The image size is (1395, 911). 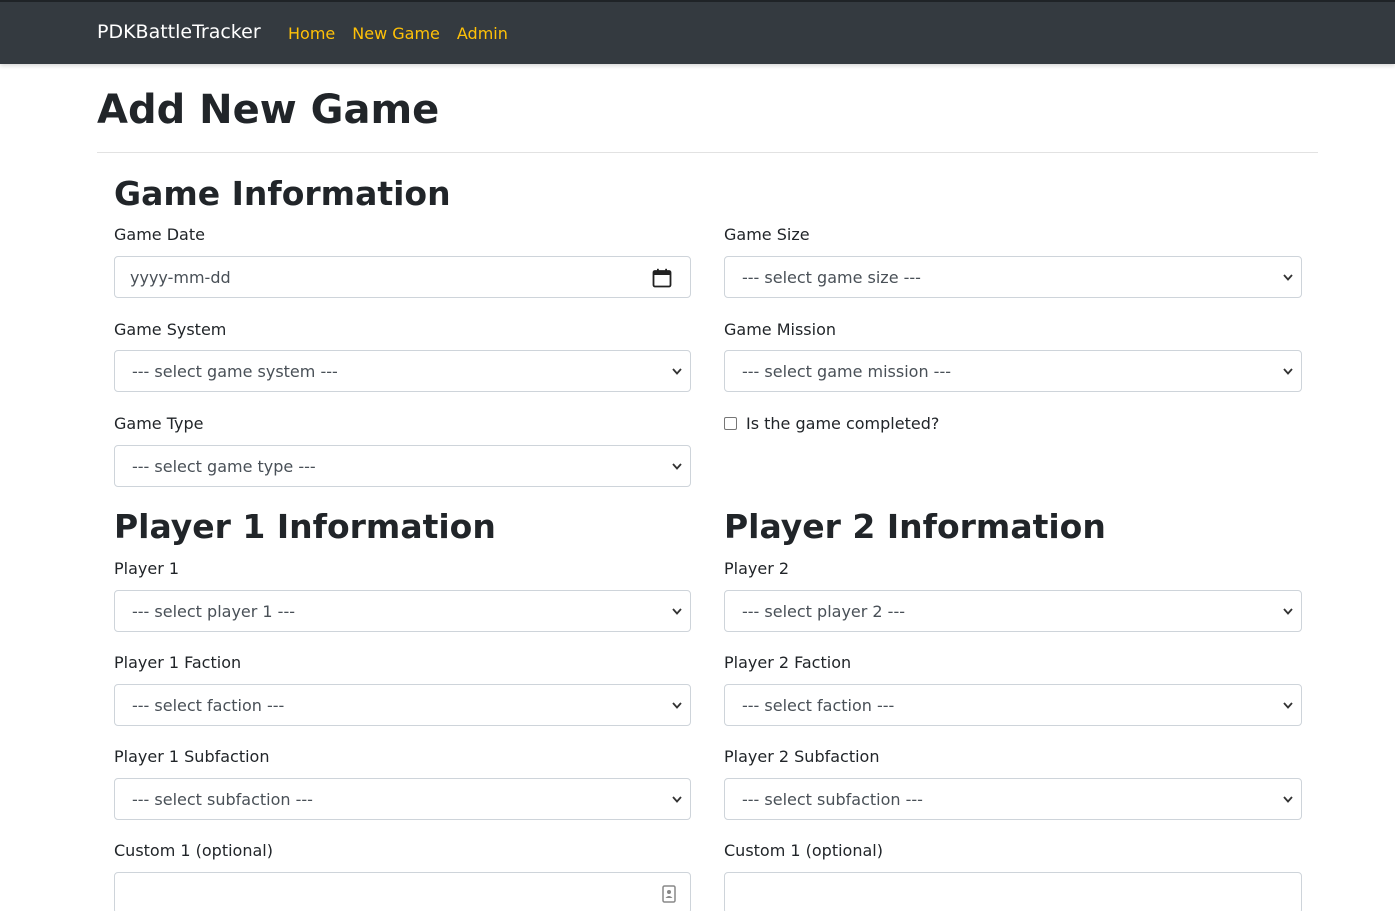 I want to click on game-date-label: Game Date, so click(x=159, y=234).